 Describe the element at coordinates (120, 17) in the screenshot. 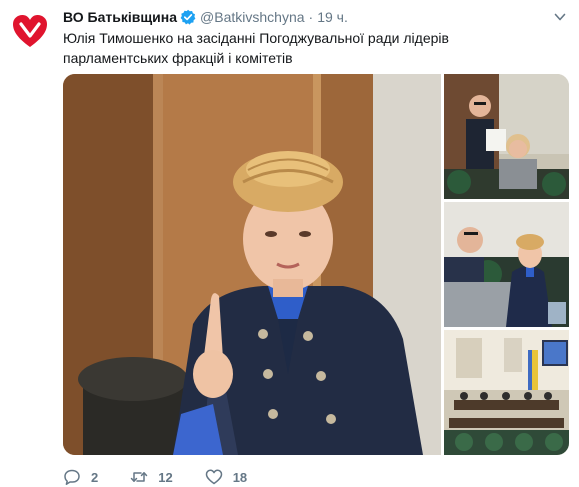

I see `display-name: ВО Батьківщина` at that location.